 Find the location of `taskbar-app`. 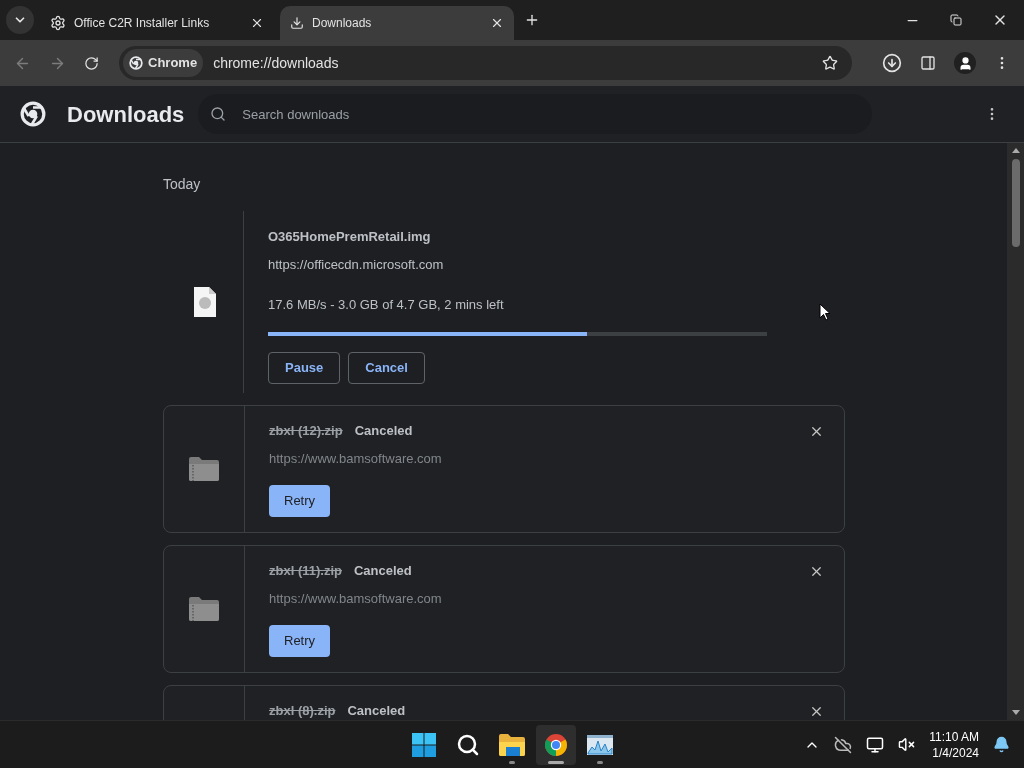

taskbar-app is located at coordinates (556, 744).